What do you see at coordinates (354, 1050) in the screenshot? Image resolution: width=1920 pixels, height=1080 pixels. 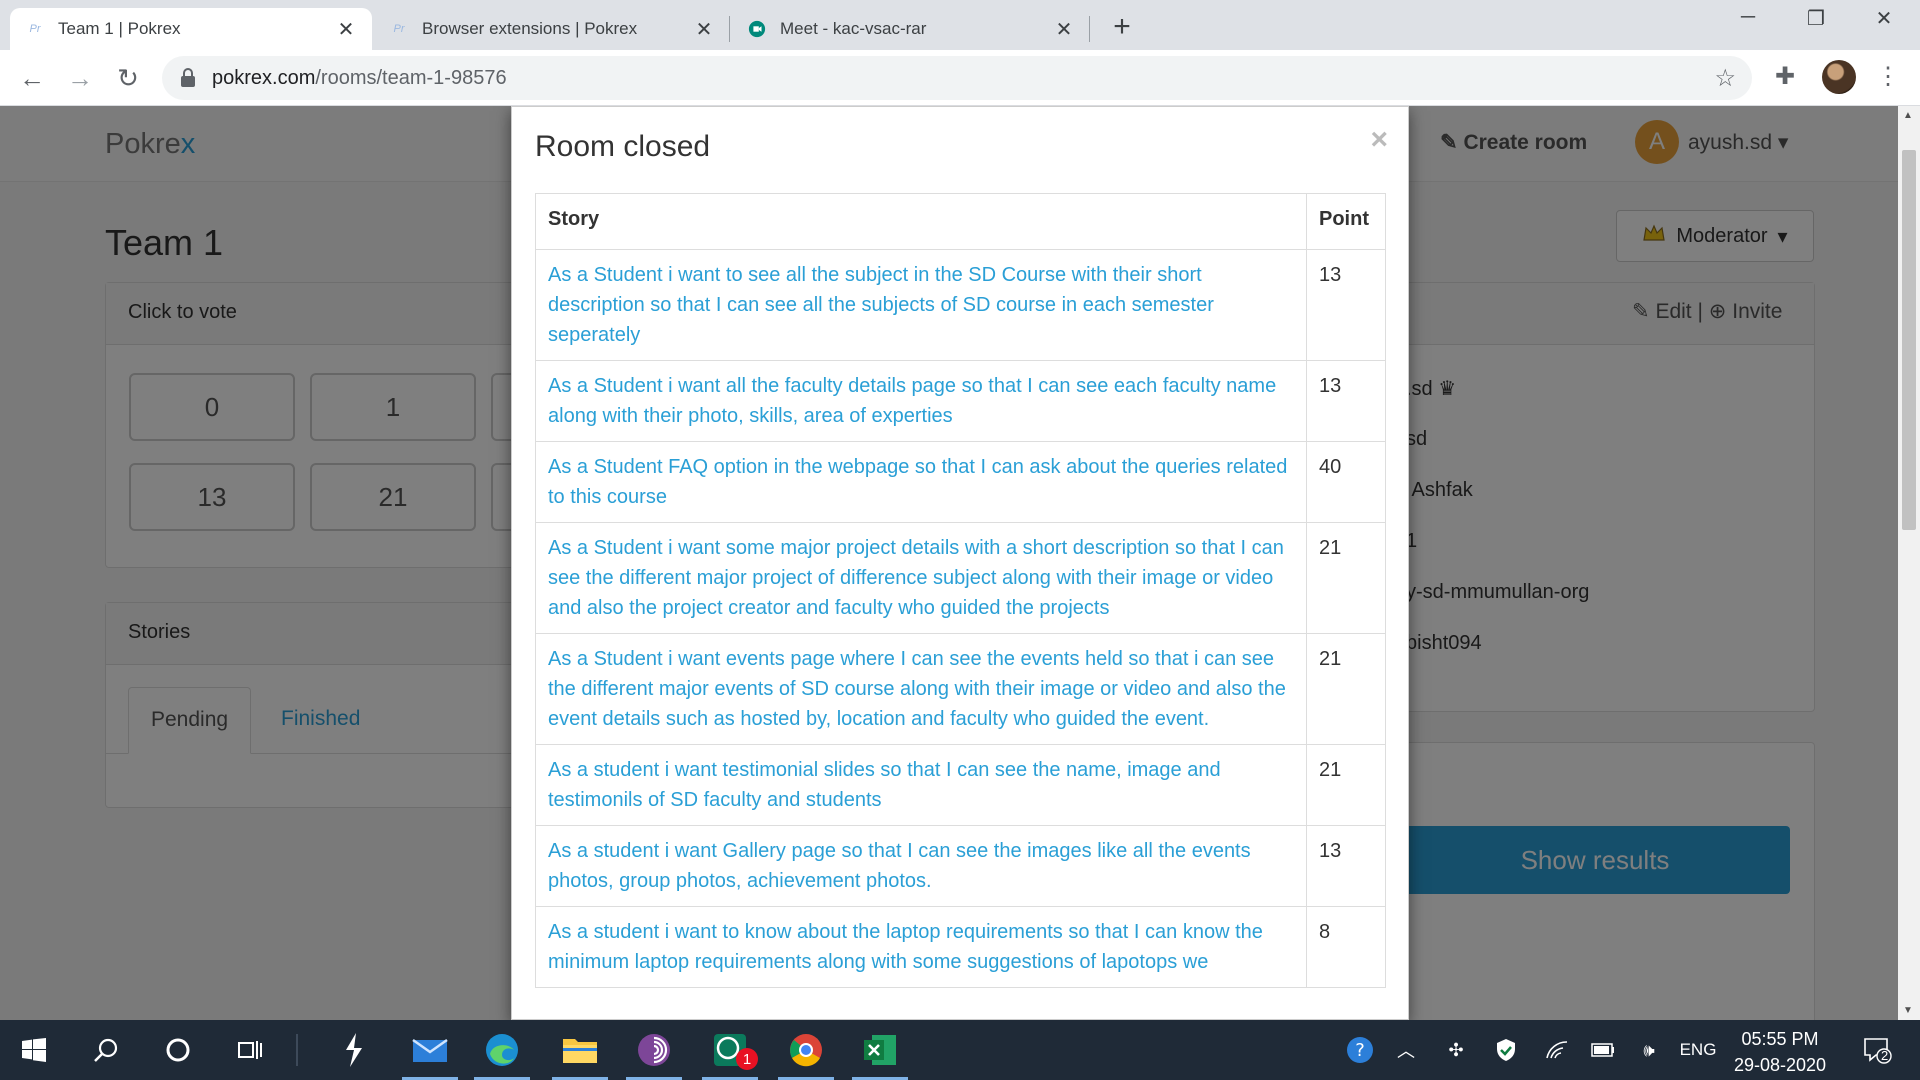 I see `app-s-icon` at bounding box center [354, 1050].